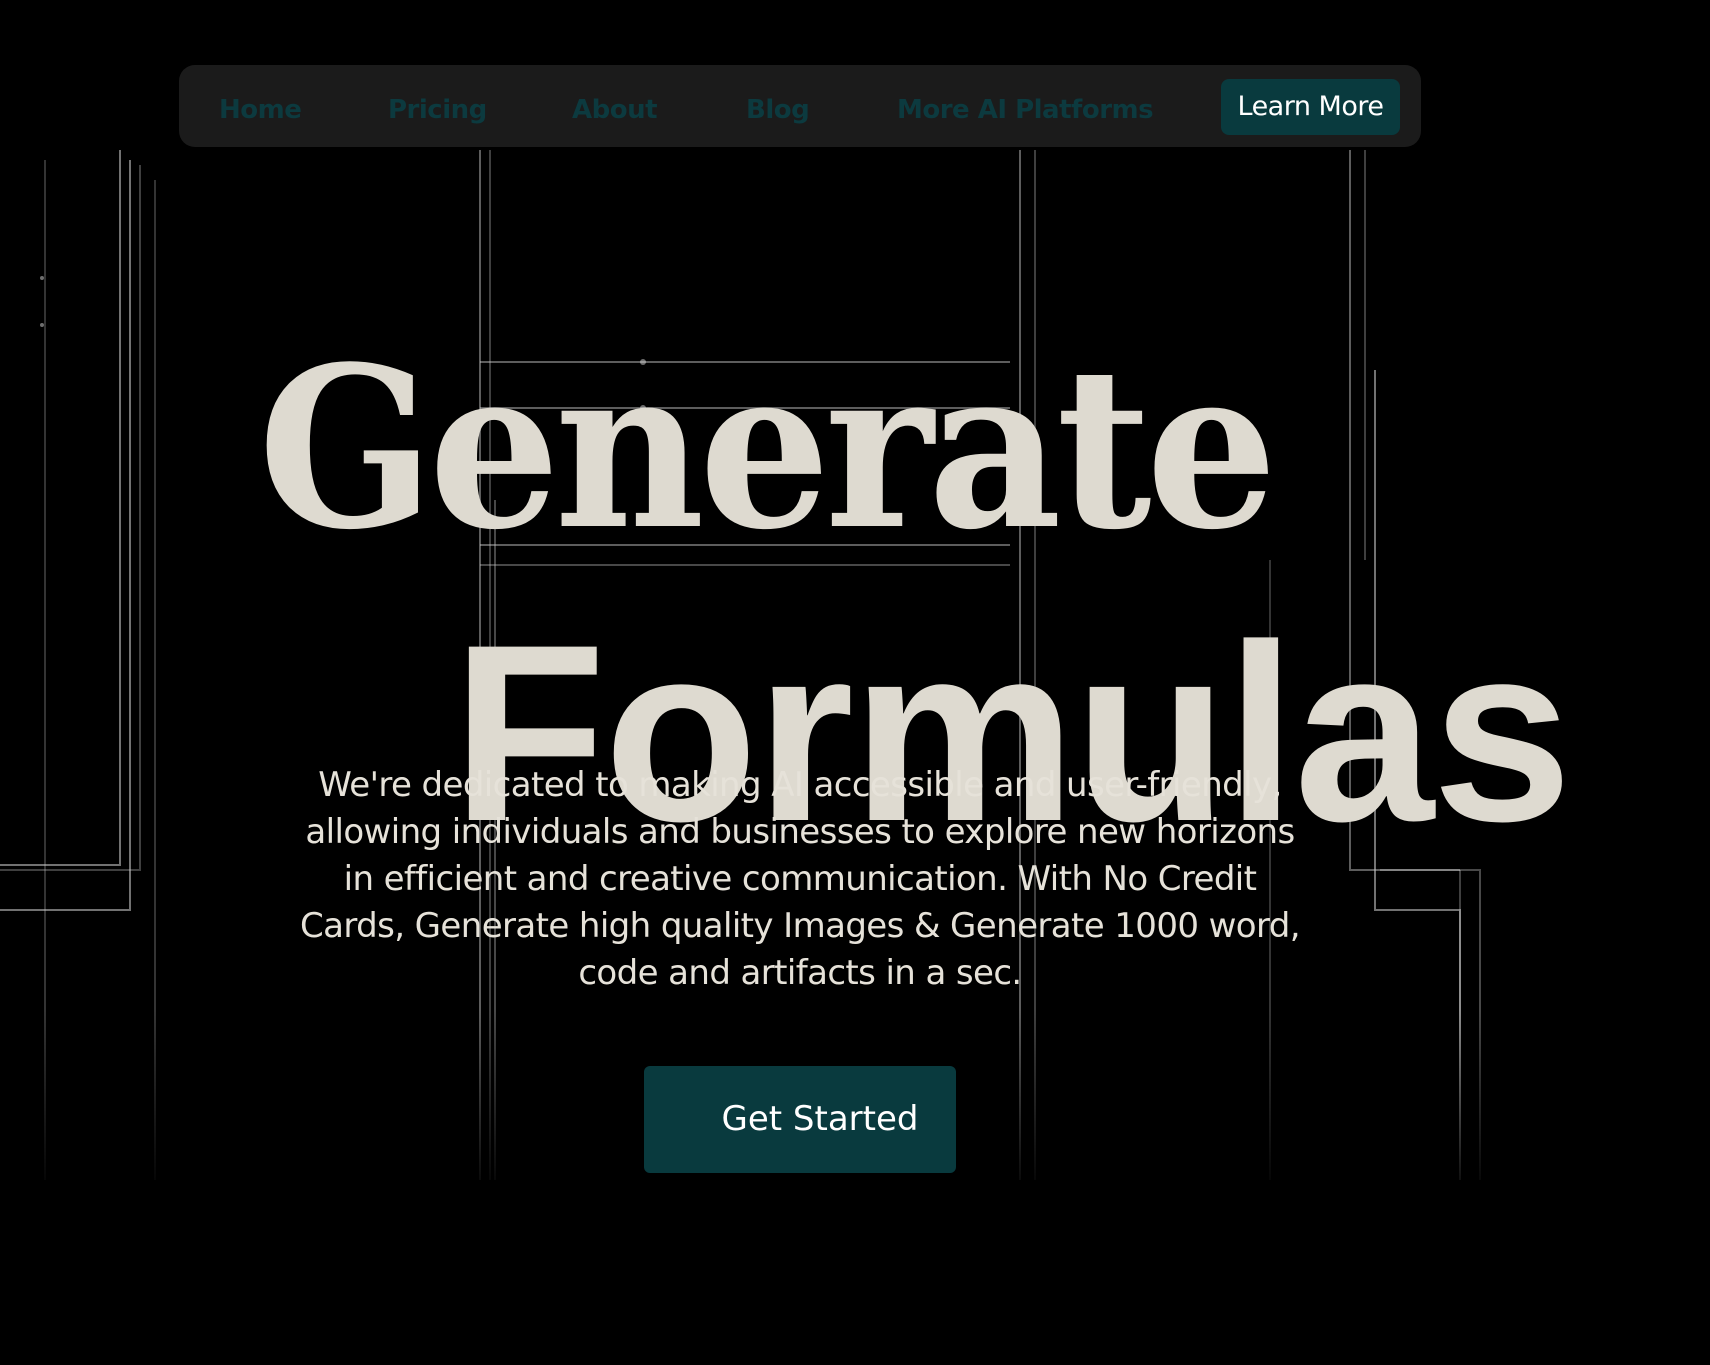 The height and width of the screenshot is (1365, 1710). Describe the element at coordinates (437, 106) in the screenshot. I see `nav-link-pricing: Pricing` at that location.